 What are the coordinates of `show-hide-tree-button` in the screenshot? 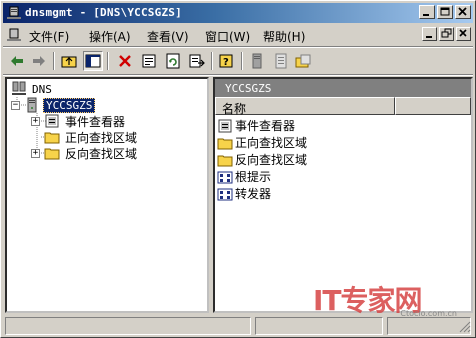 It's located at (93, 61).